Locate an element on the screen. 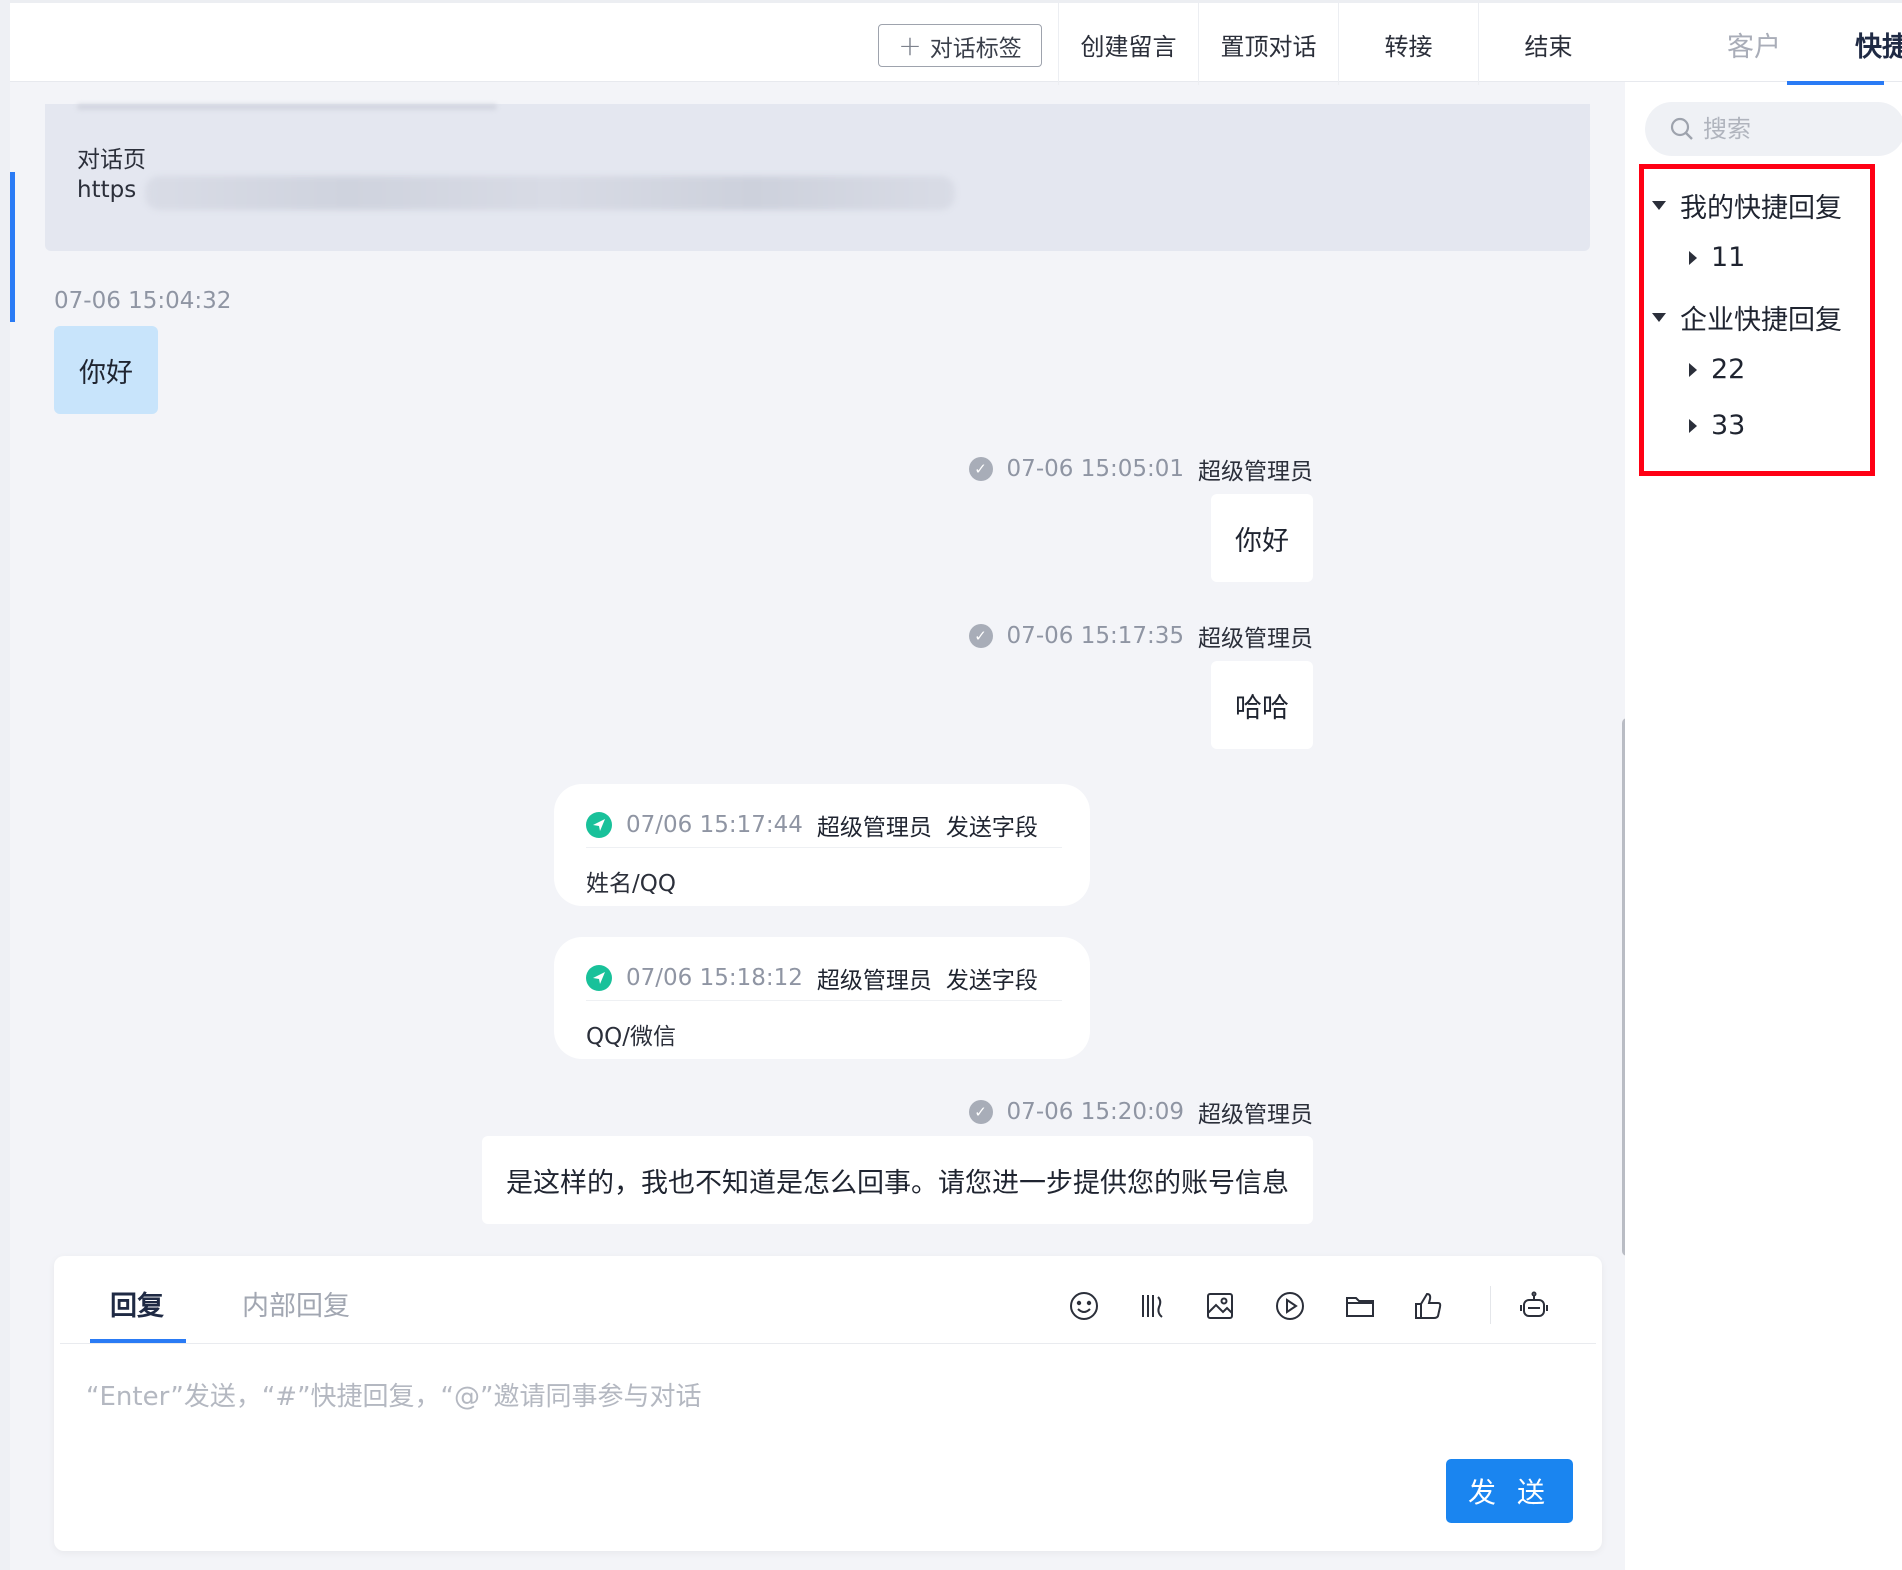  message-timestamp: 07-06 15:17:35 is located at coordinates (1095, 636).